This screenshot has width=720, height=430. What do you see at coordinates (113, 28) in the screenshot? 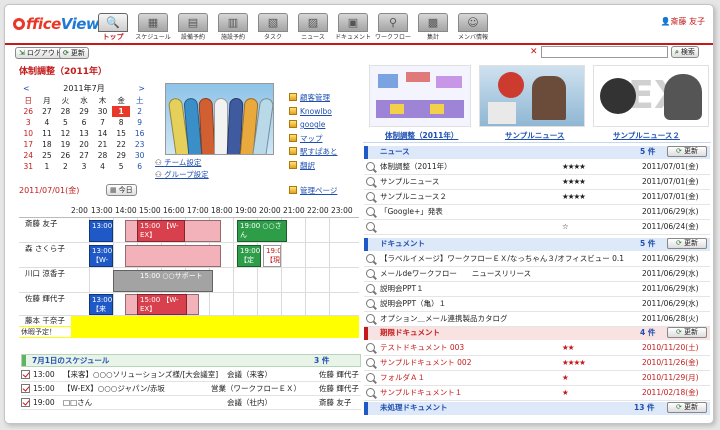
I see `nav-top: 🔍 トップ` at bounding box center [113, 28].